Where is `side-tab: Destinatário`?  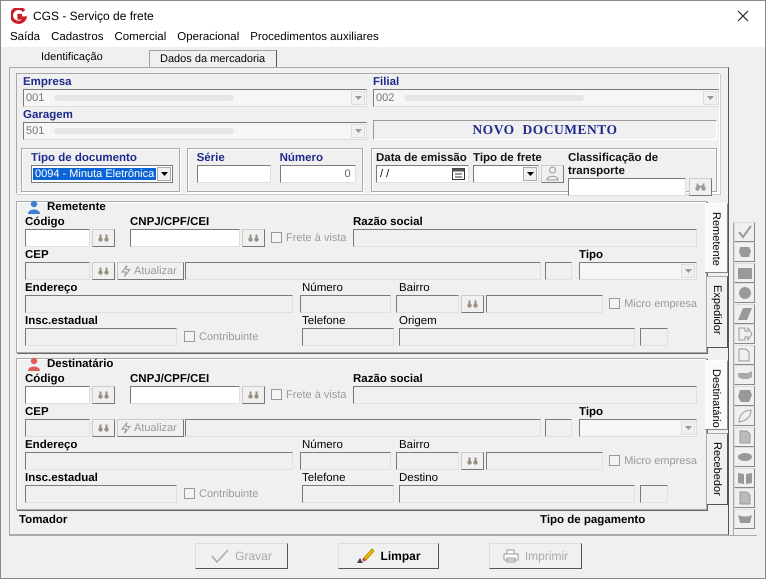
side-tab: Destinatário is located at coordinates (716, 395).